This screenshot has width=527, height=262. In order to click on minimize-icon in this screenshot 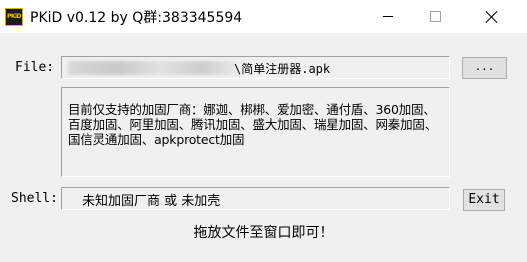, I will do `click(388, 16)`.